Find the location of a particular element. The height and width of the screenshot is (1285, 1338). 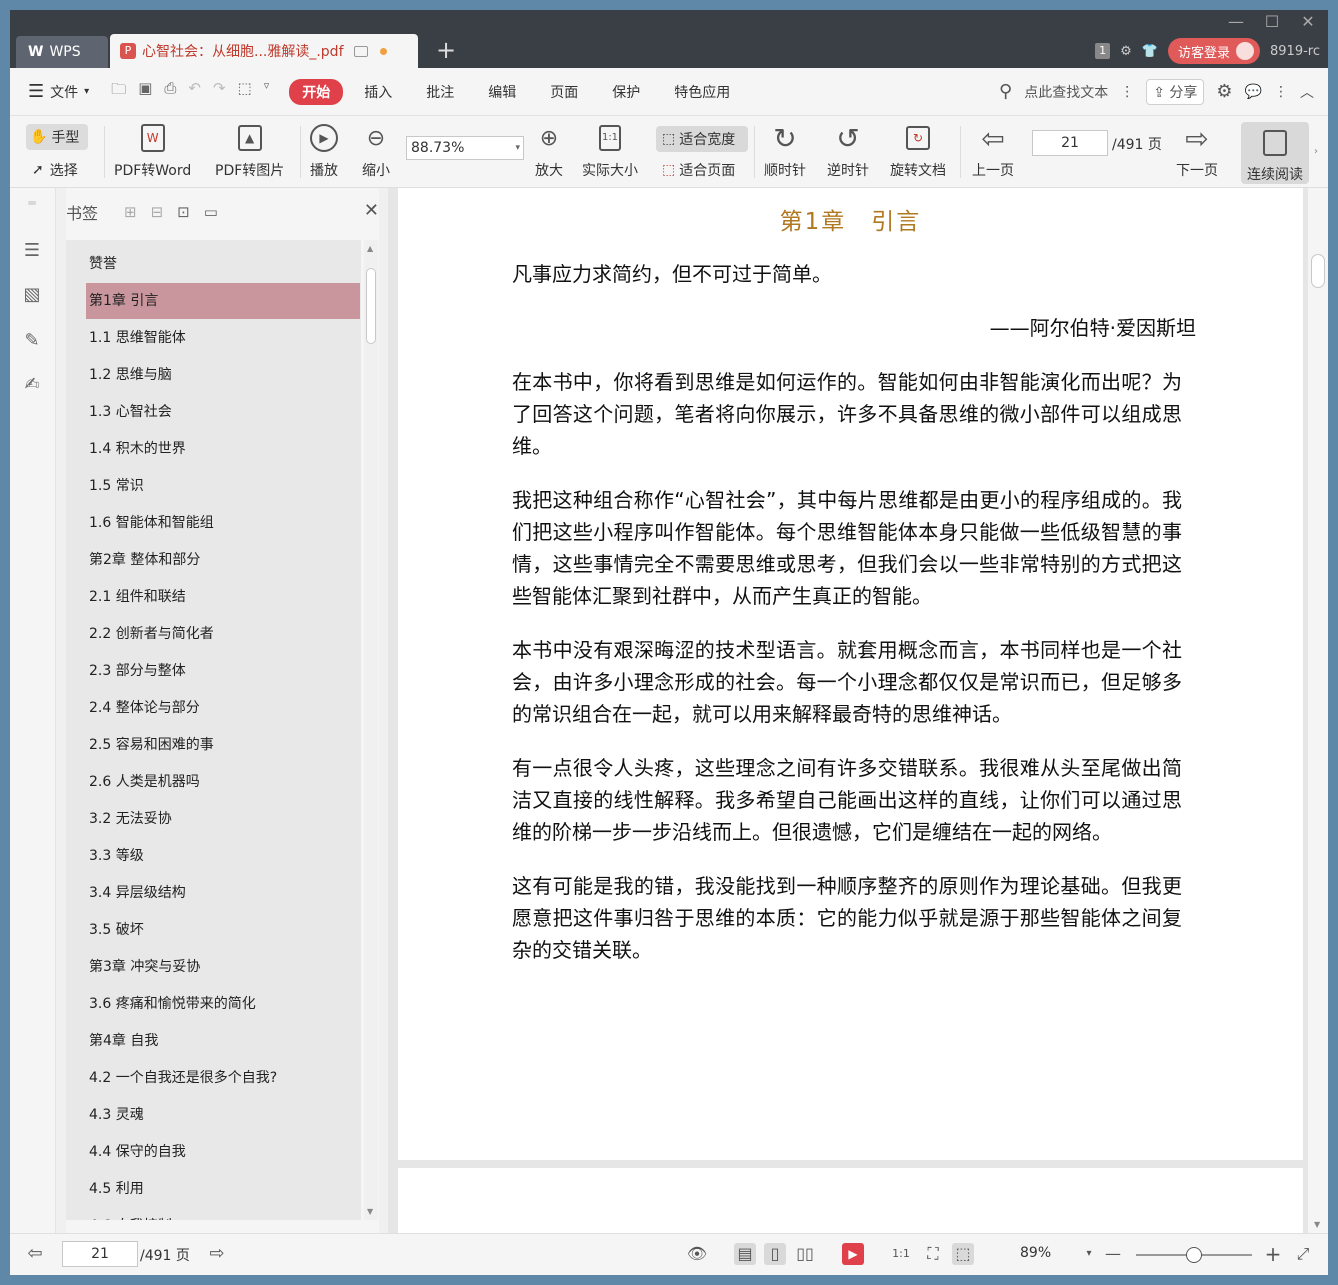

bookmark-item: 4.6 自我控制 is located at coordinates (223, 1214).